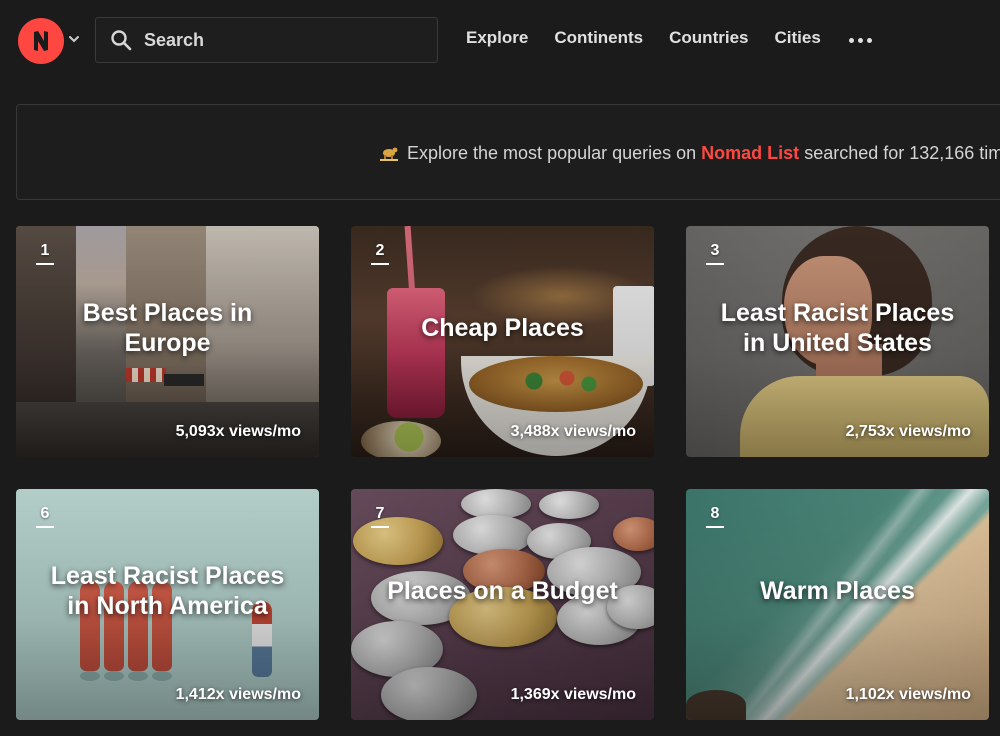  Describe the element at coordinates (598, 38) in the screenshot. I see `nav-continents: Continents` at that location.